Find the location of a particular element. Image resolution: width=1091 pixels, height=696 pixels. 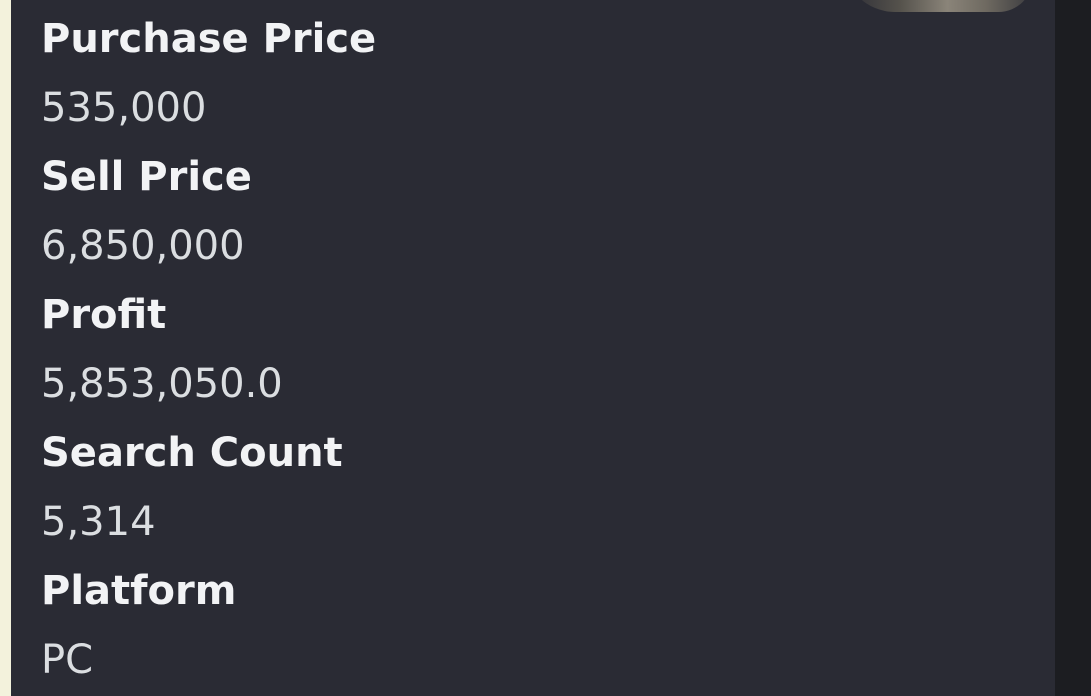

field-search-count: Search Count 5,314 is located at coordinates (208, 495).